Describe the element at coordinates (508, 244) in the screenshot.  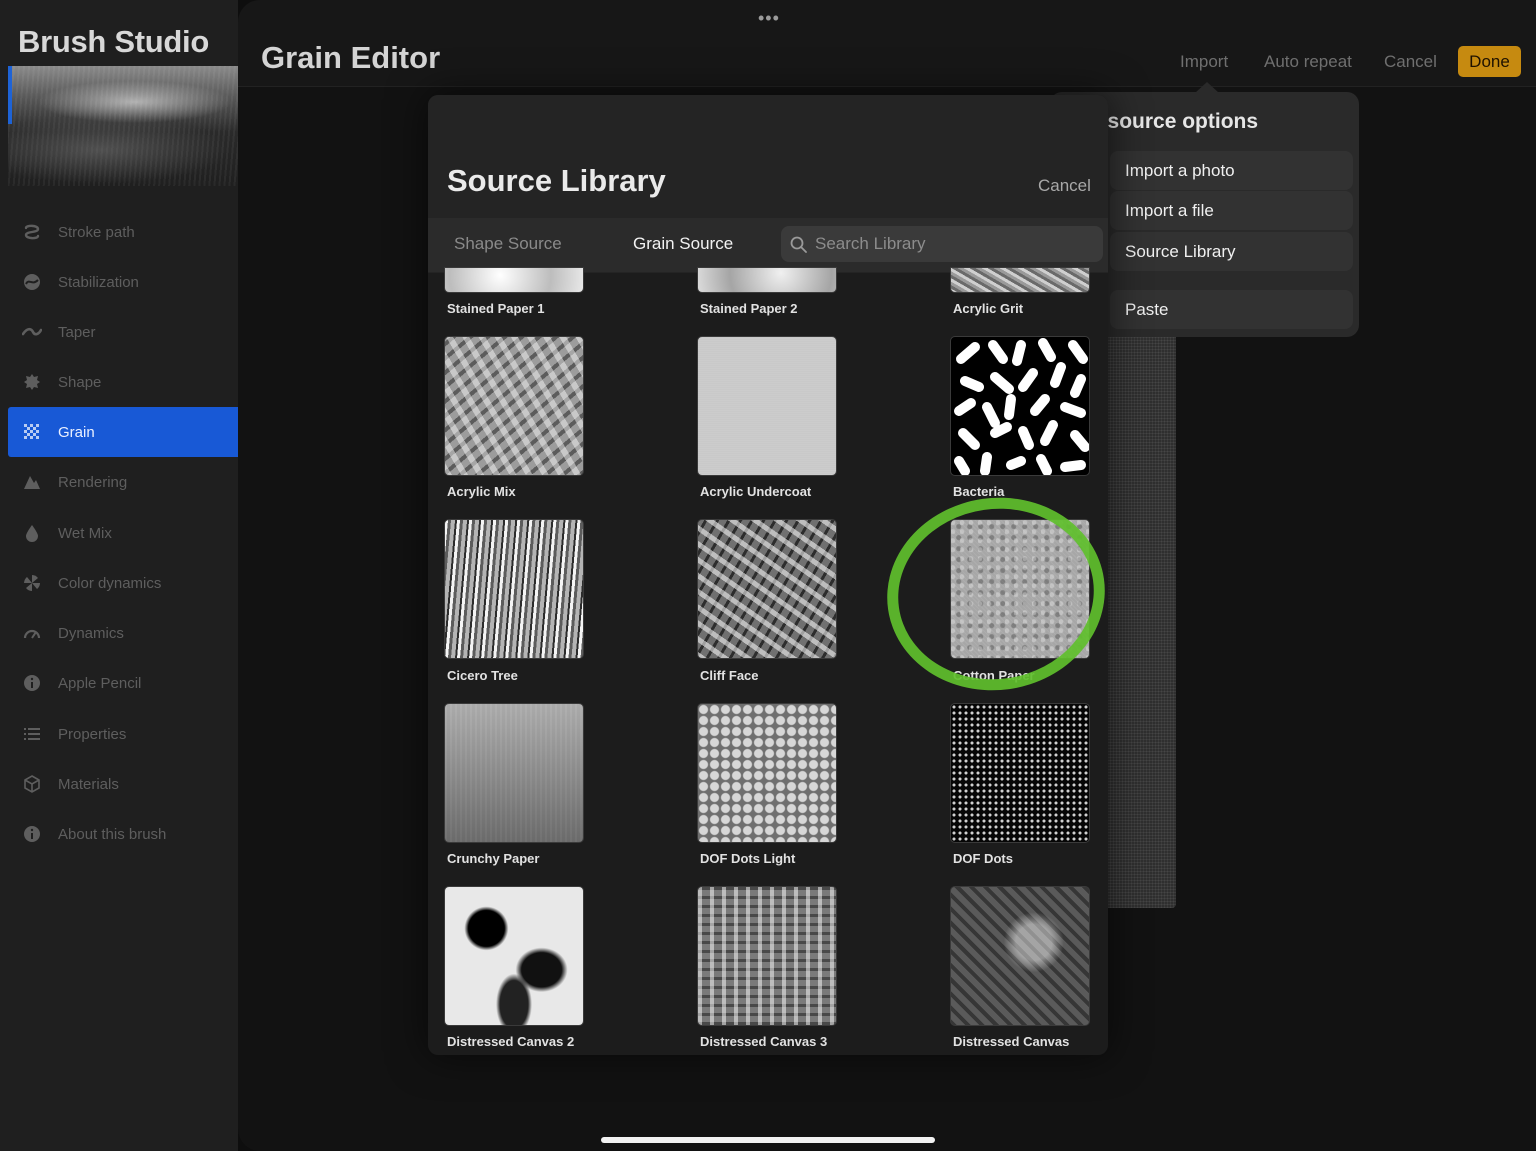
I see `tab-shape-source: Shape Source` at that location.